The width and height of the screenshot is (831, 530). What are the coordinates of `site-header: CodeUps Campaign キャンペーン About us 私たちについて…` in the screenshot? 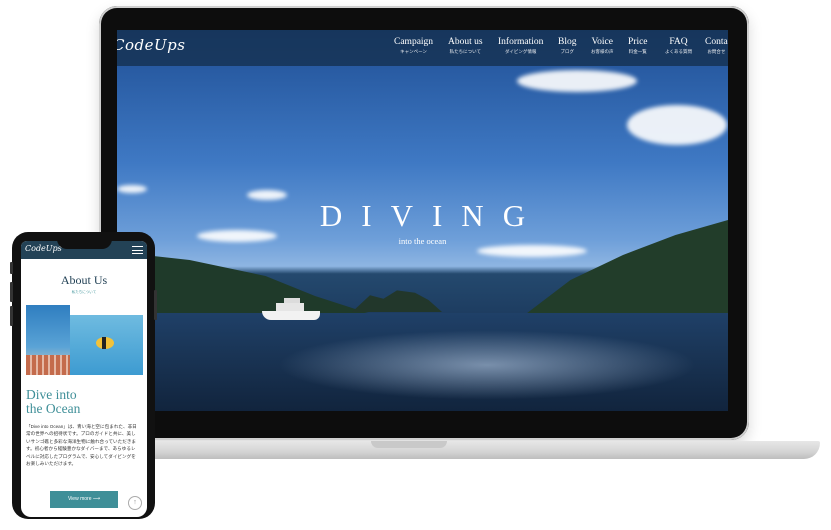 It's located at (422, 48).